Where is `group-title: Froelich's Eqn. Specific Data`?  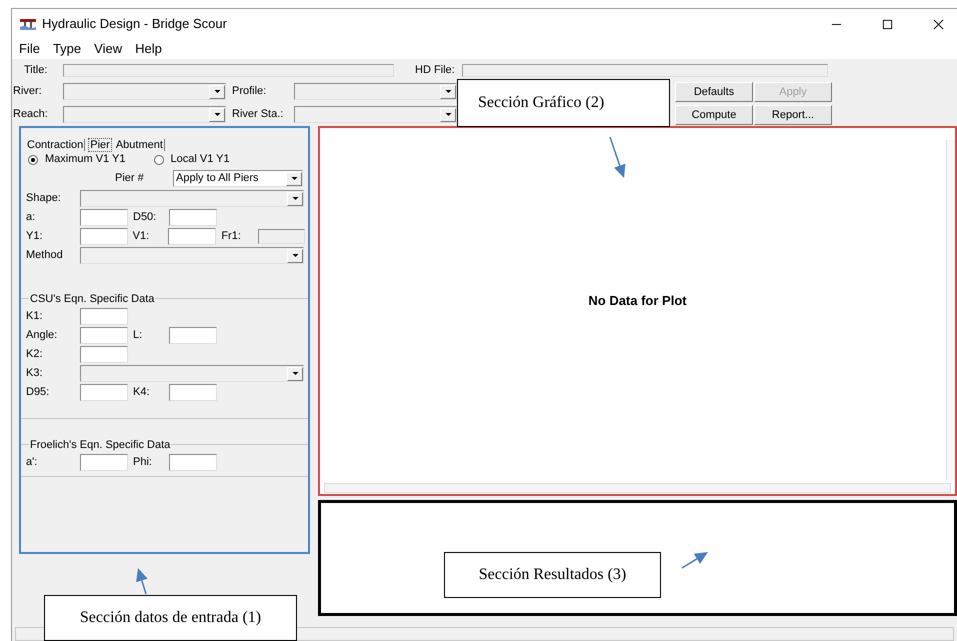
group-title: Froelich's Eqn. Specific Data is located at coordinates (100, 445).